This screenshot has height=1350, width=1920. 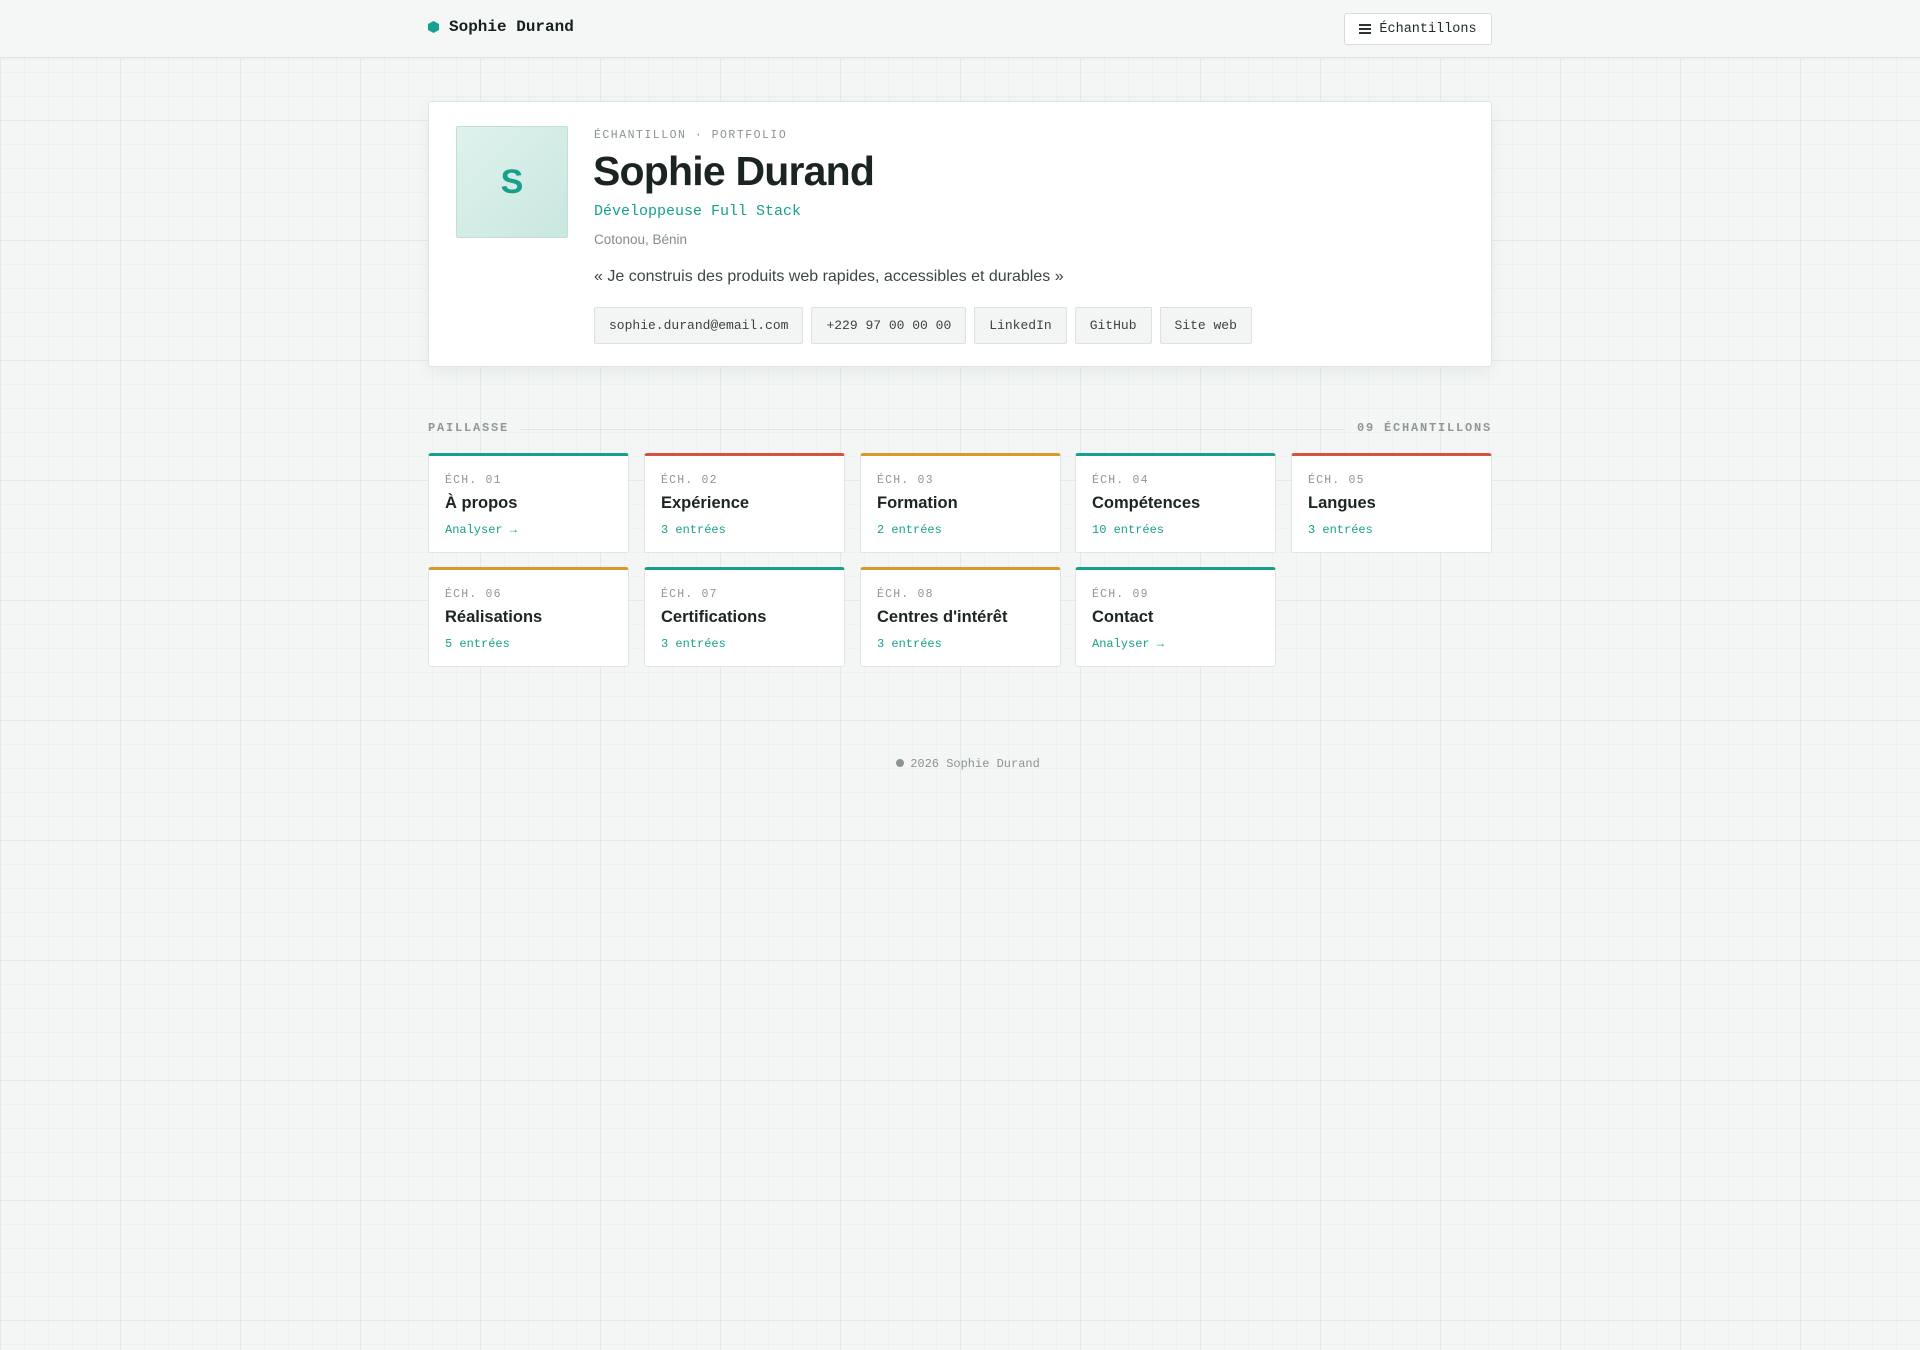 What do you see at coordinates (473, 480) in the screenshot?
I see `sample-number: ÉCH. 01` at bounding box center [473, 480].